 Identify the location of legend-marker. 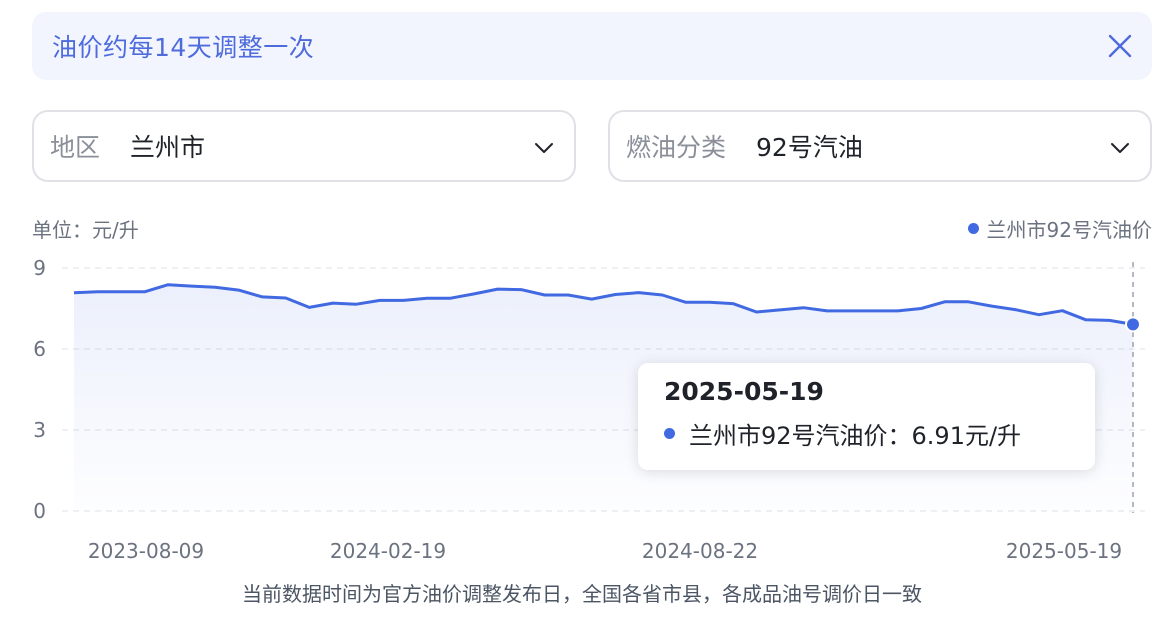
(973, 228).